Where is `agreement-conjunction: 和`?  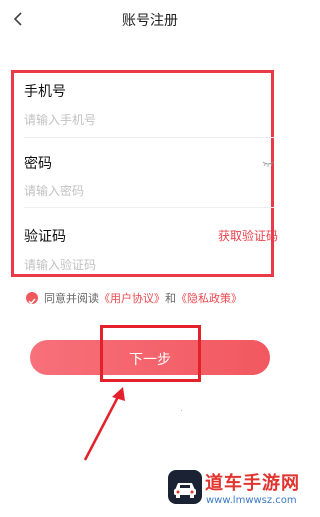 agreement-conjunction: 和 is located at coordinates (170, 298).